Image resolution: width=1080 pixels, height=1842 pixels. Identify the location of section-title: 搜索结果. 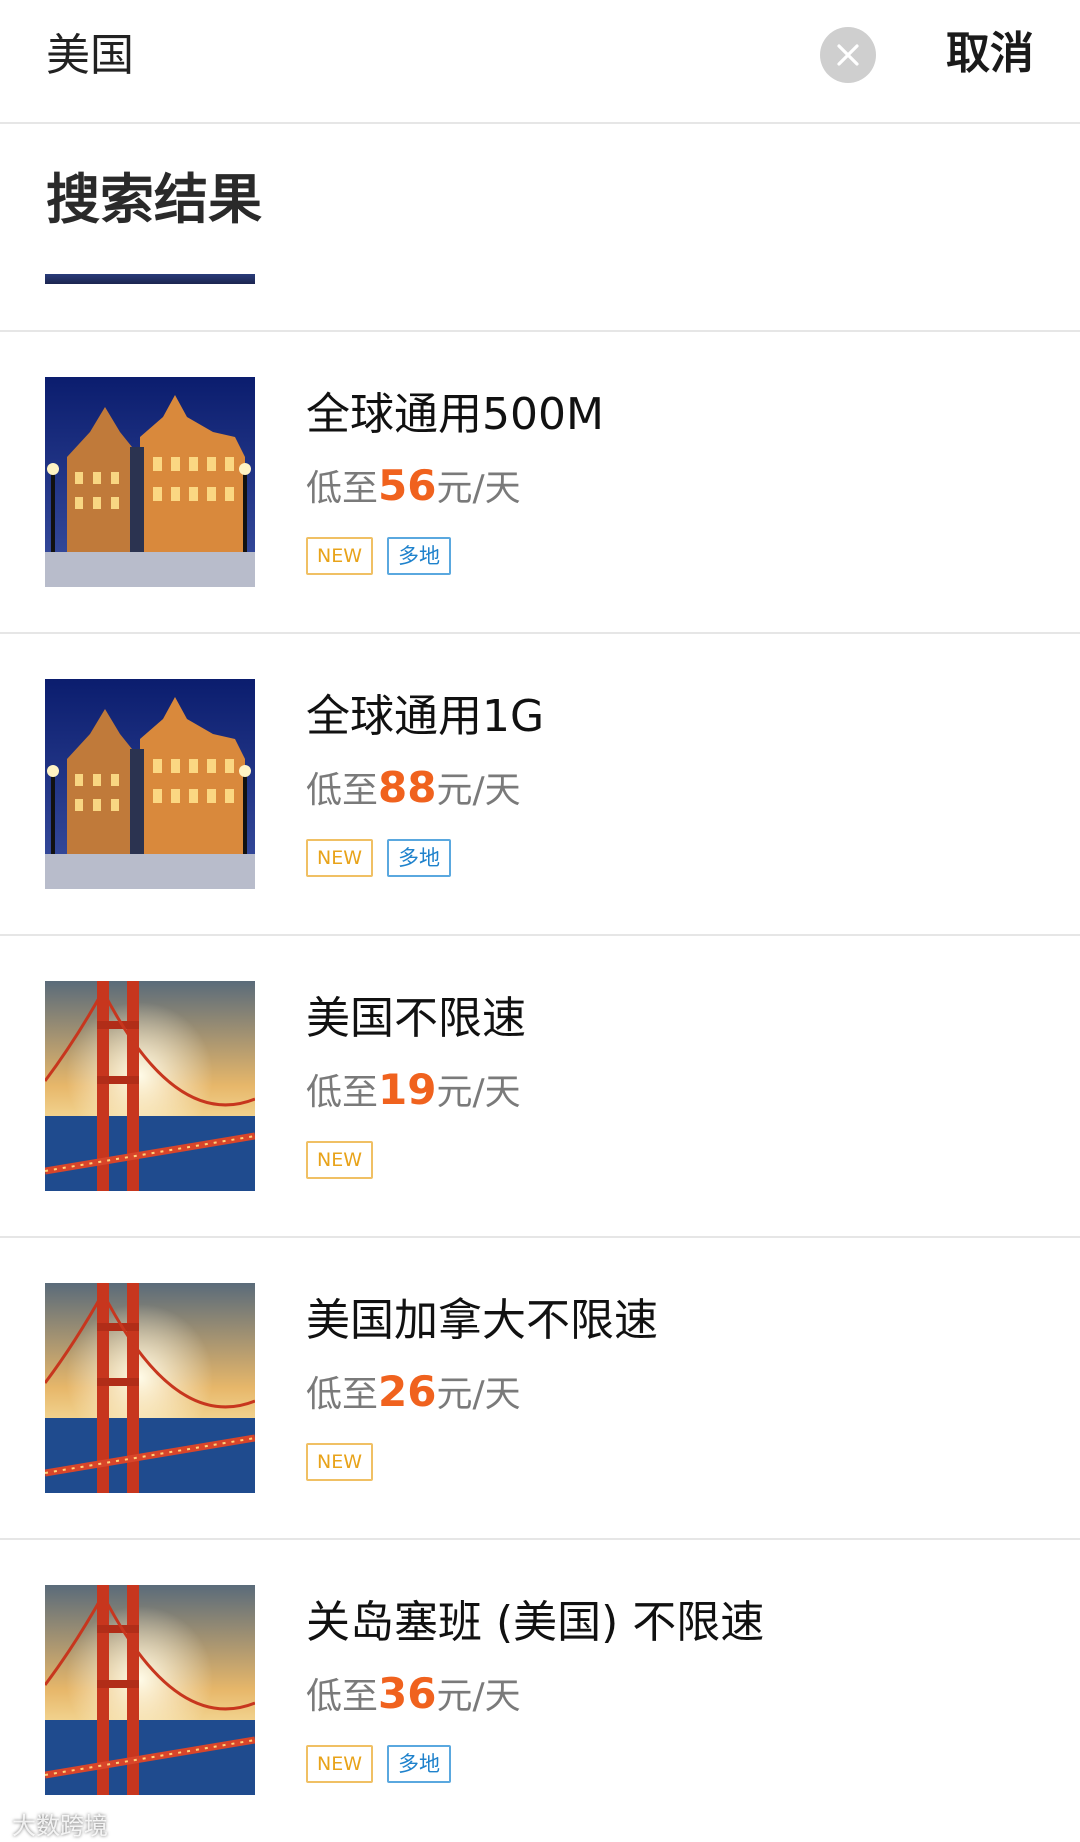
(154, 199).